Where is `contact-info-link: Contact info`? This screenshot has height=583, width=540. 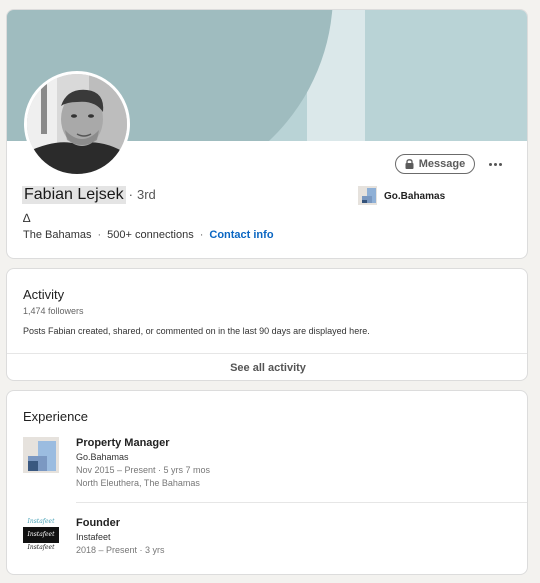
contact-info-link: Contact info is located at coordinates (241, 235).